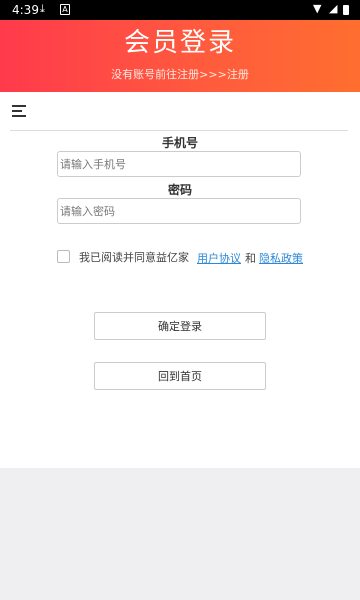  I want to click on password-label: 密码, so click(179, 190).